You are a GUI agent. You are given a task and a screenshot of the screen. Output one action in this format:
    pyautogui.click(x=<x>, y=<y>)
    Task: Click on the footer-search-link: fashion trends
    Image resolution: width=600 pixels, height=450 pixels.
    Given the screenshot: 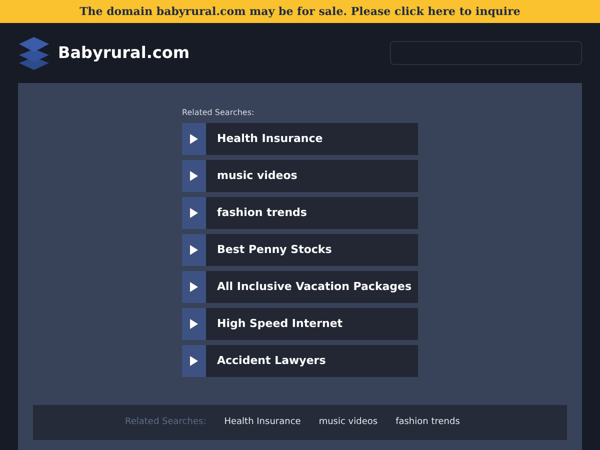 What is the action you would take?
    pyautogui.click(x=428, y=423)
    